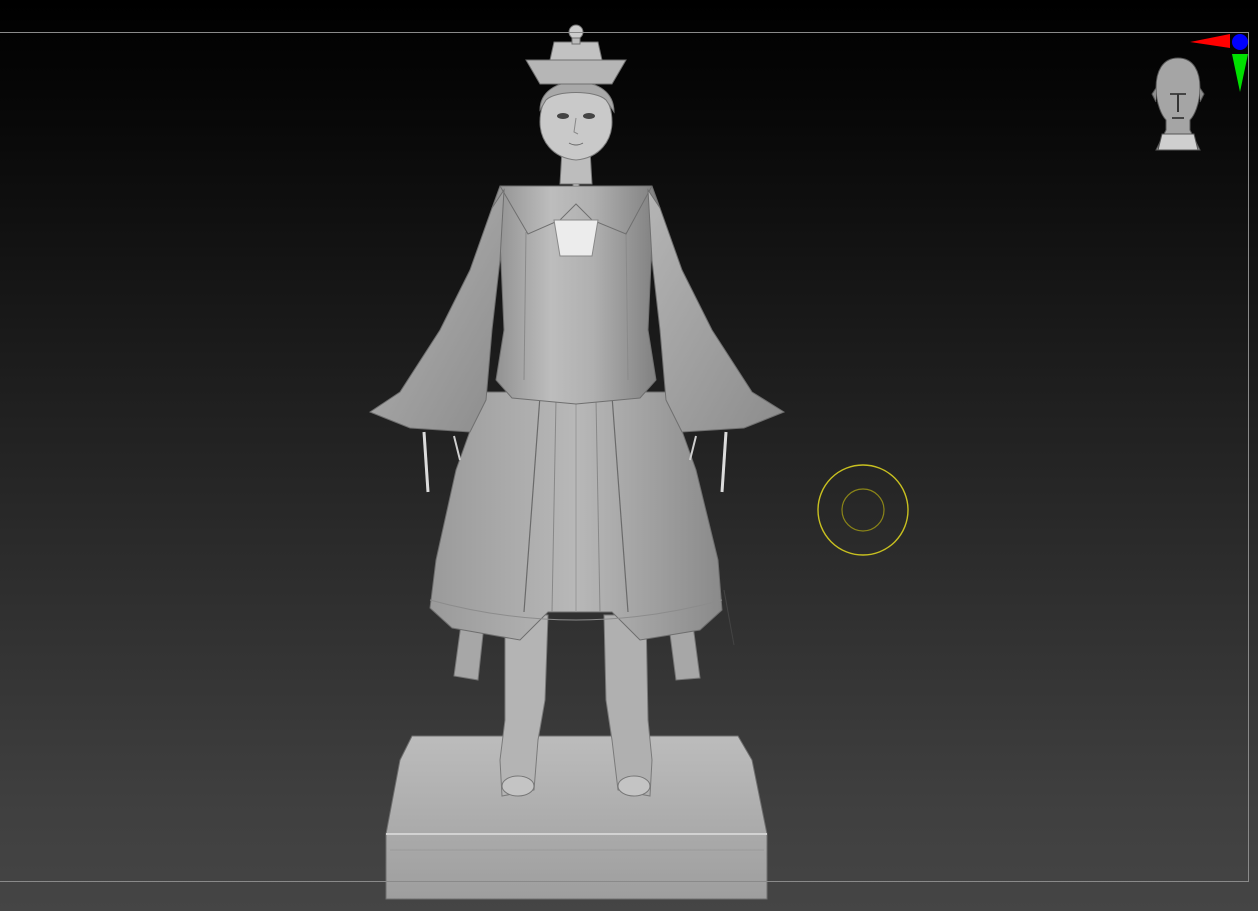 The image size is (1258, 911). What do you see at coordinates (577, 121) in the screenshot?
I see `head` at bounding box center [577, 121].